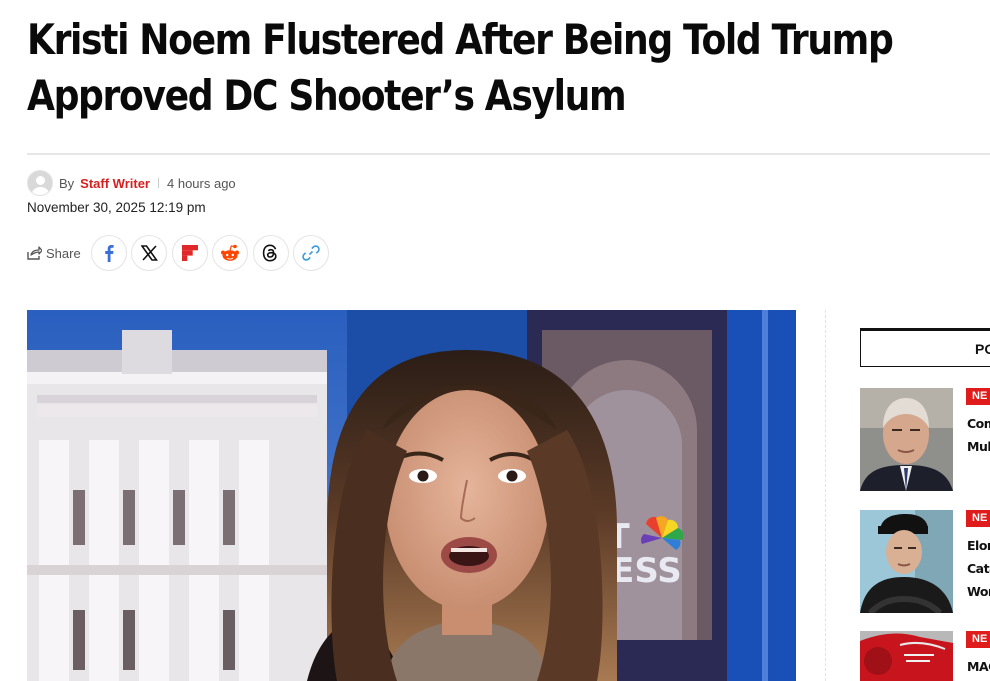  I want to click on x-icon, so click(149, 253).